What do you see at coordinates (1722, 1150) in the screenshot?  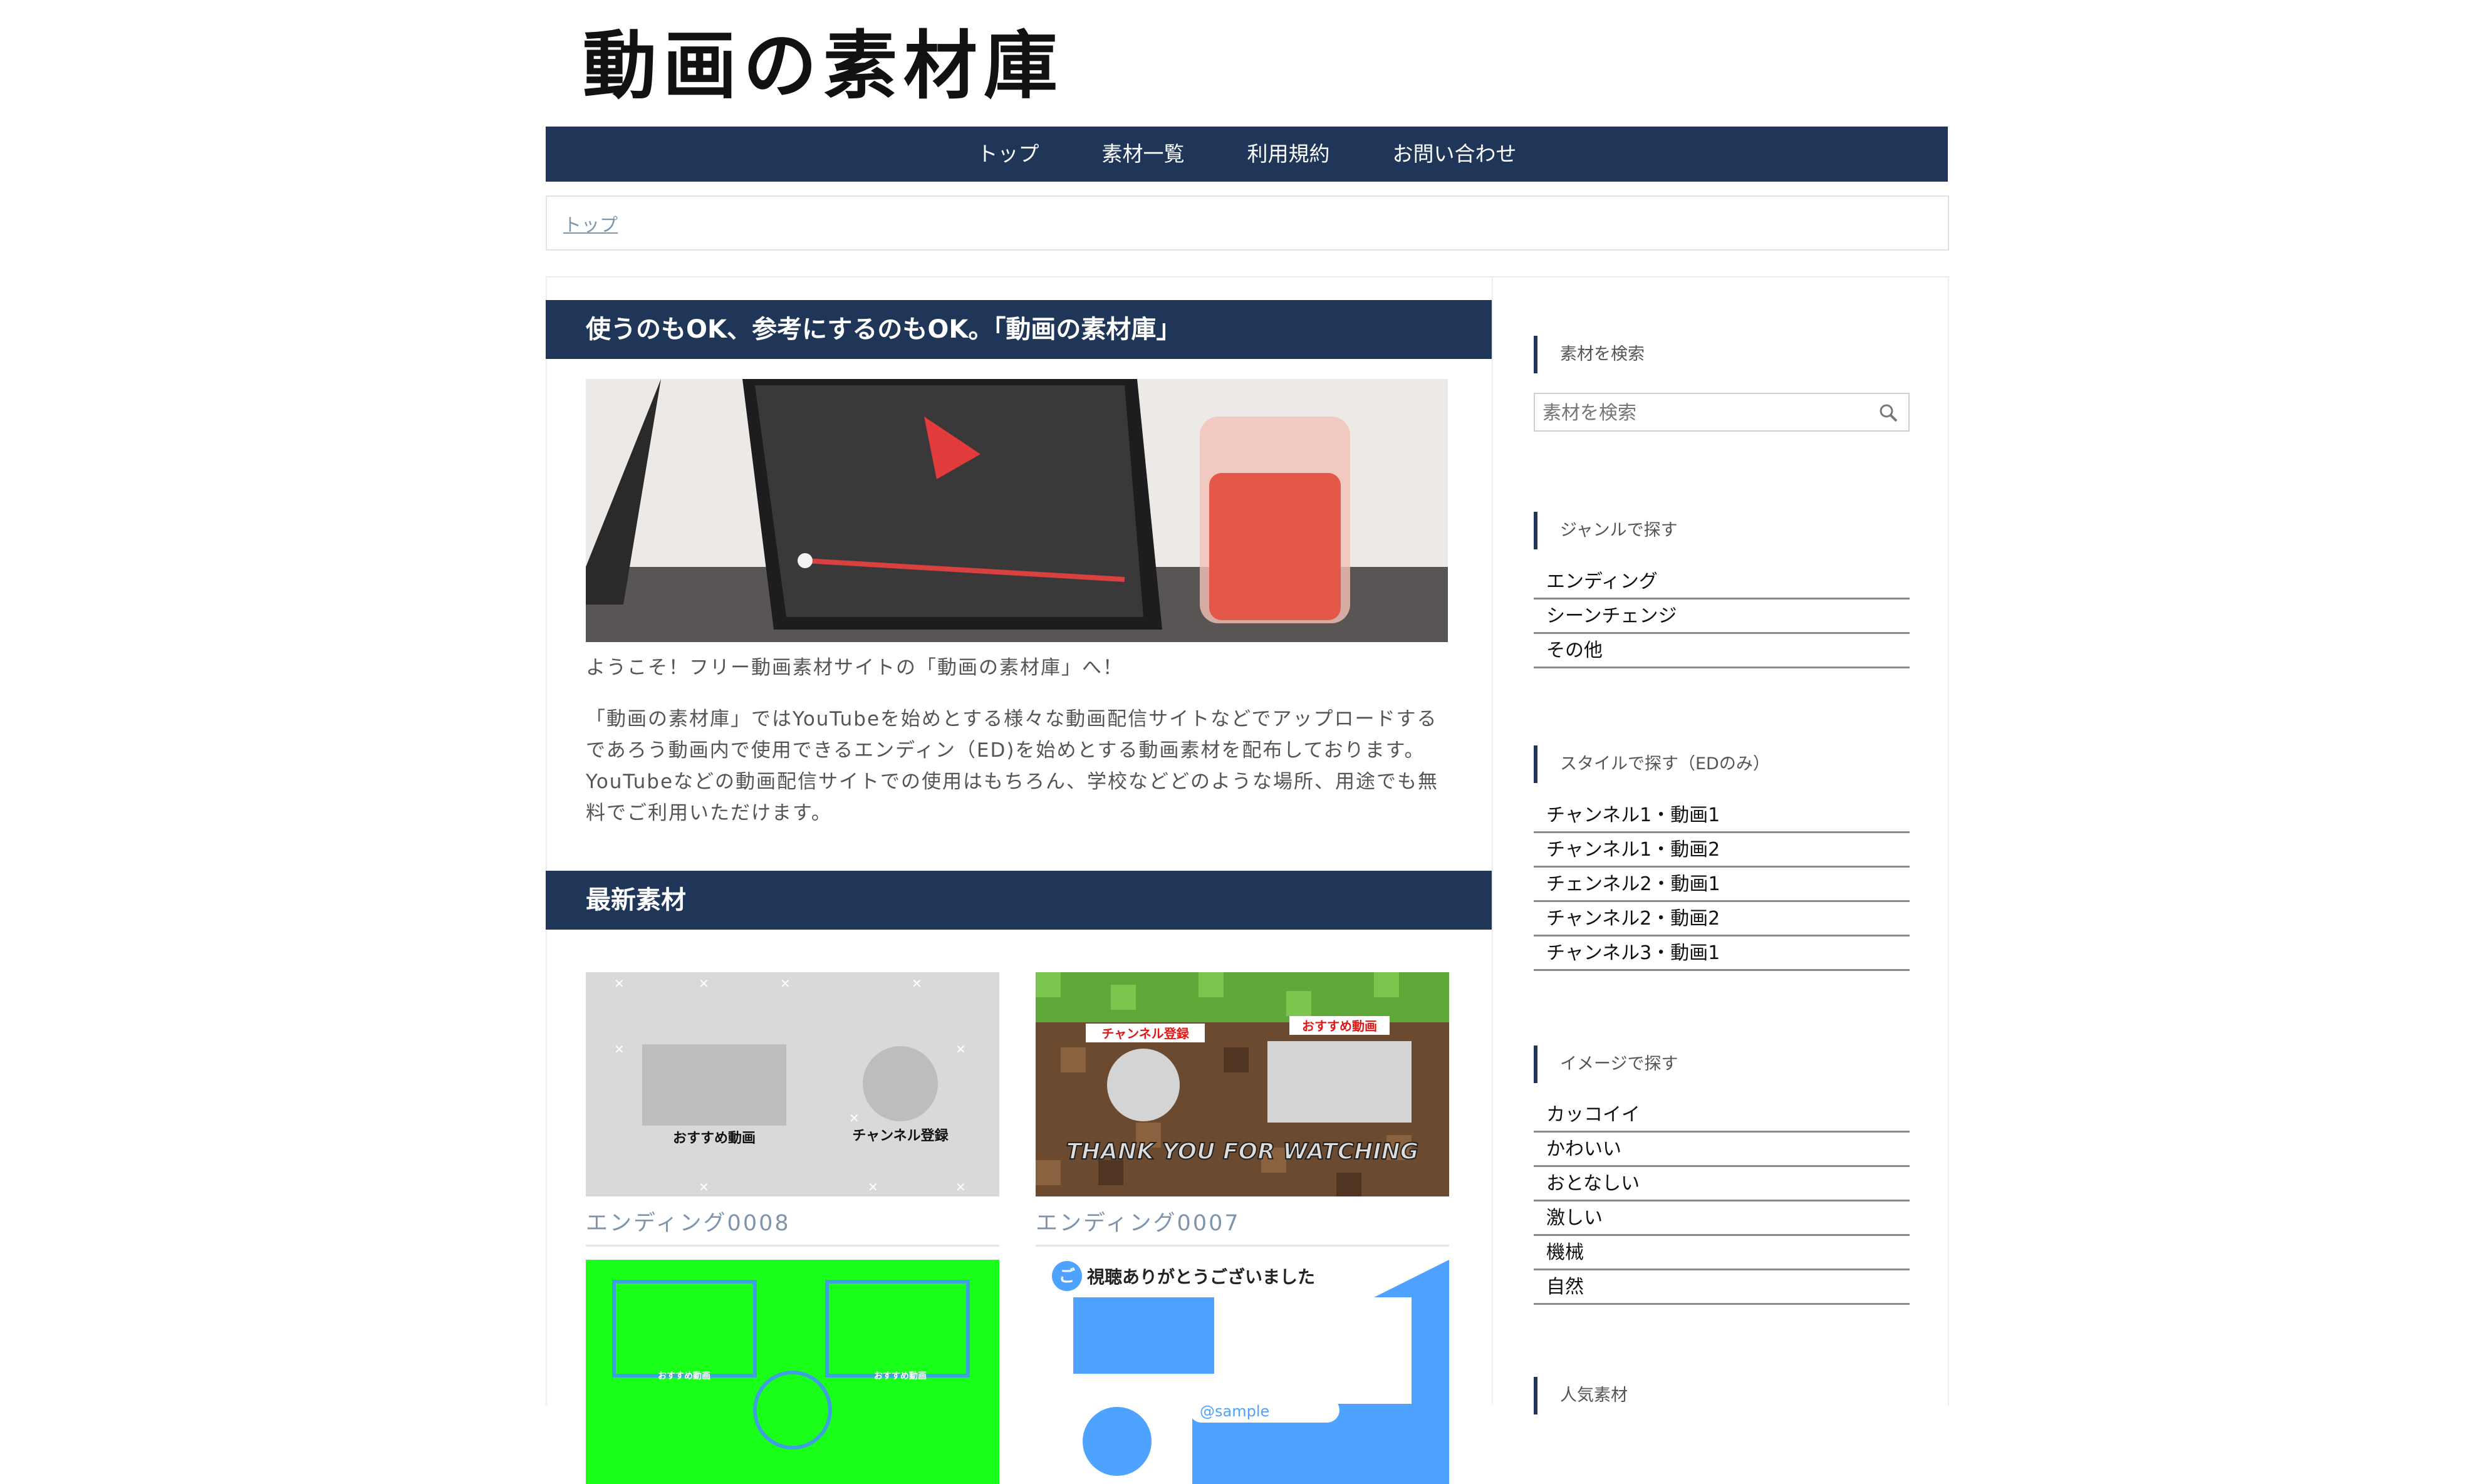 I see `image-item: かわいい` at bounding box center [1722, 1150].